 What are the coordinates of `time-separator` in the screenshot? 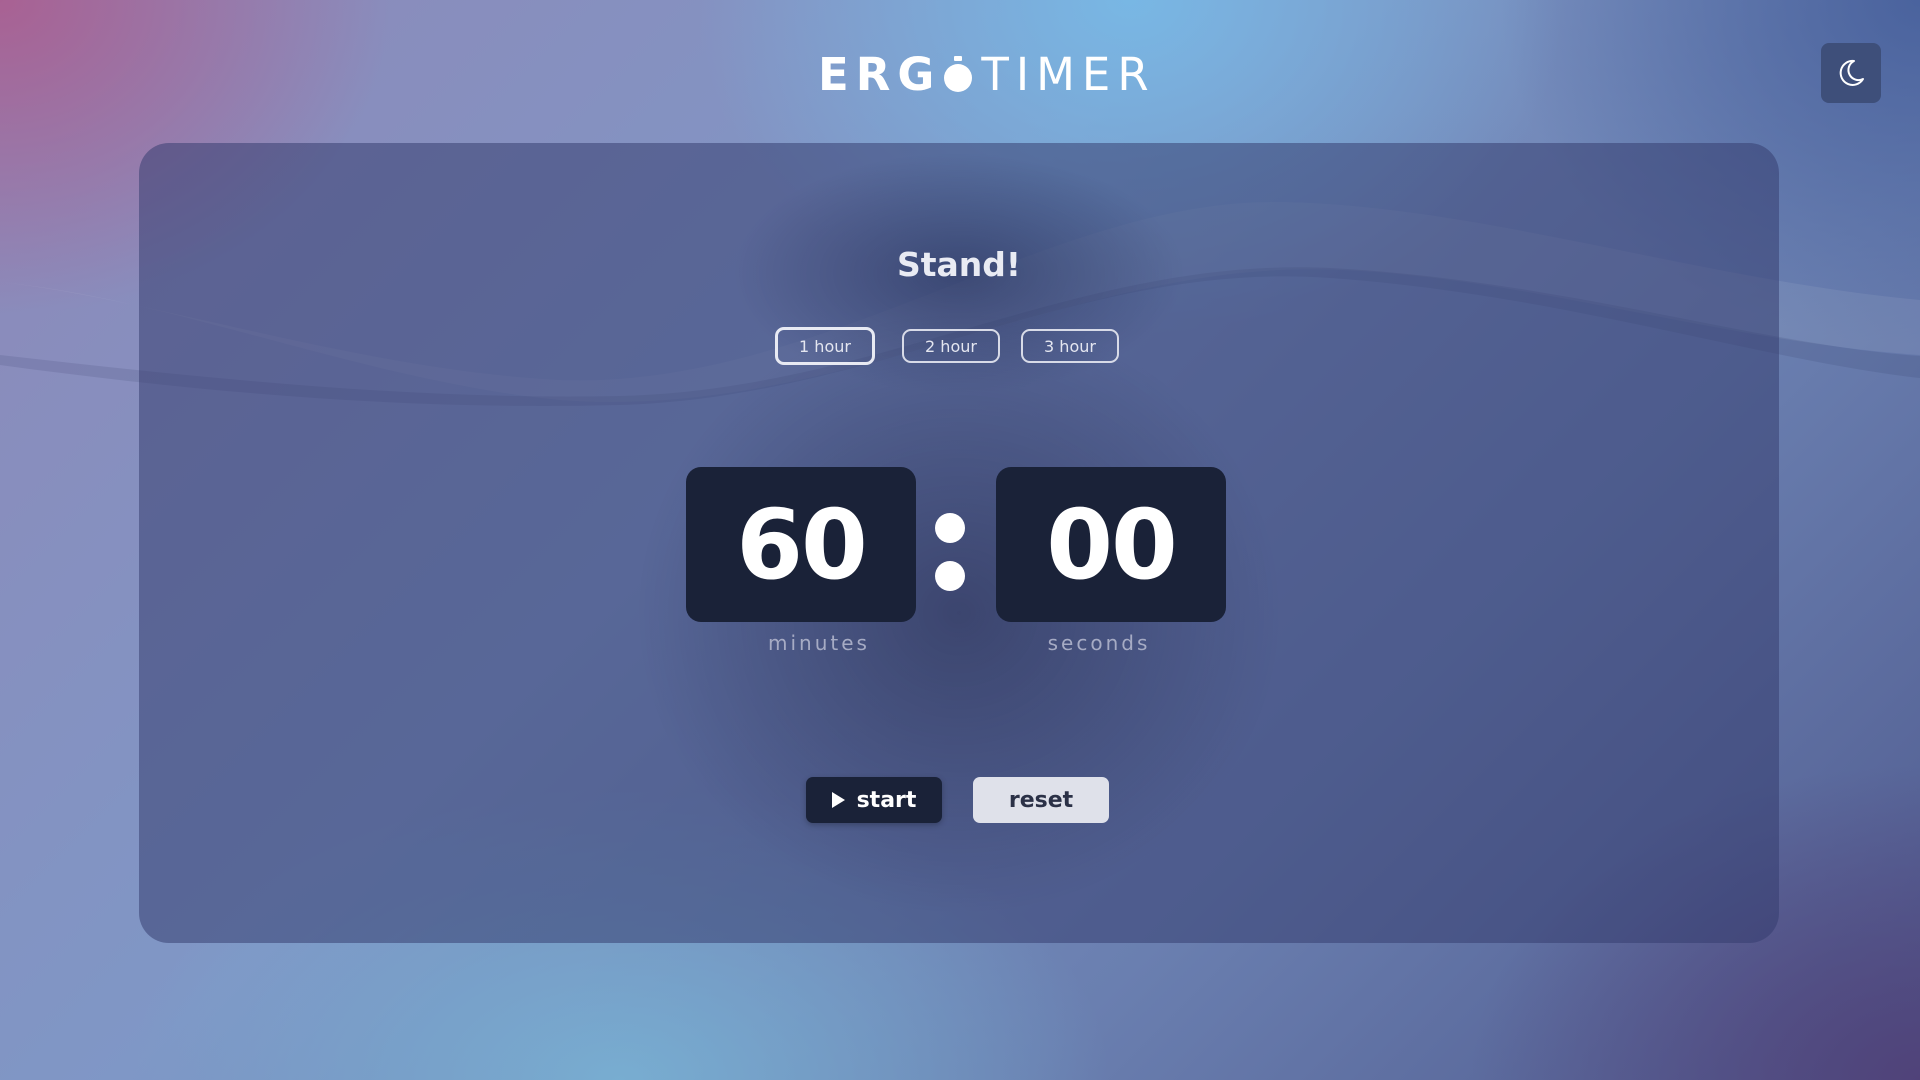 It's located at (950, 553).